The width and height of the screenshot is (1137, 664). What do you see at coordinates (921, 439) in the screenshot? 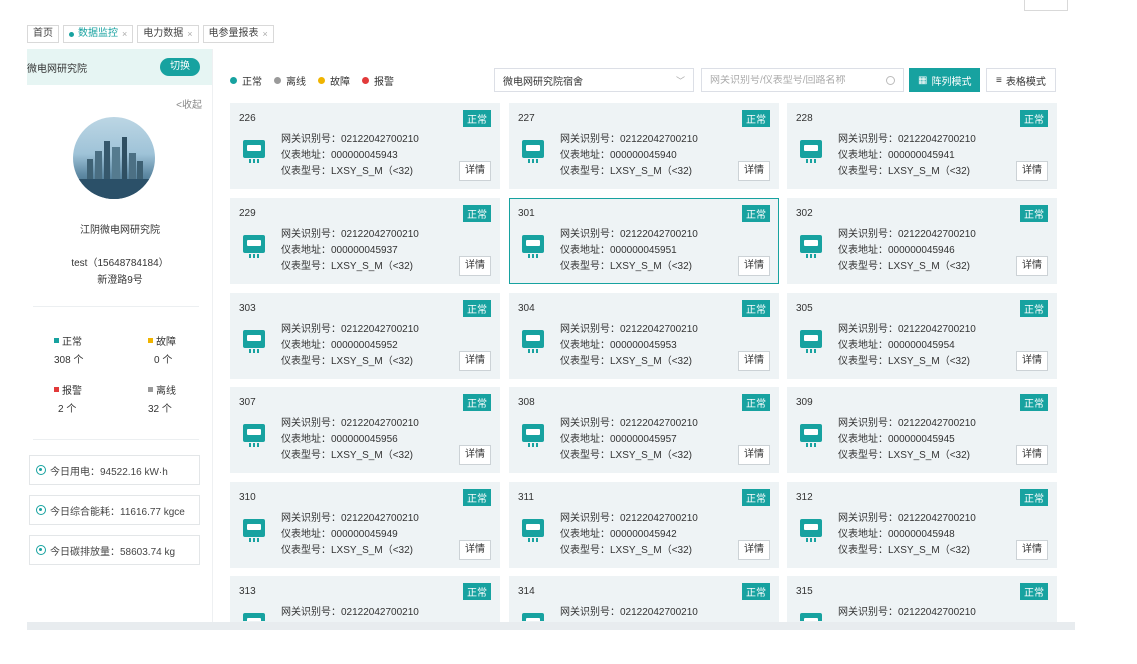
I see `info-value: 000000045945` at bounding box center [921, 439].